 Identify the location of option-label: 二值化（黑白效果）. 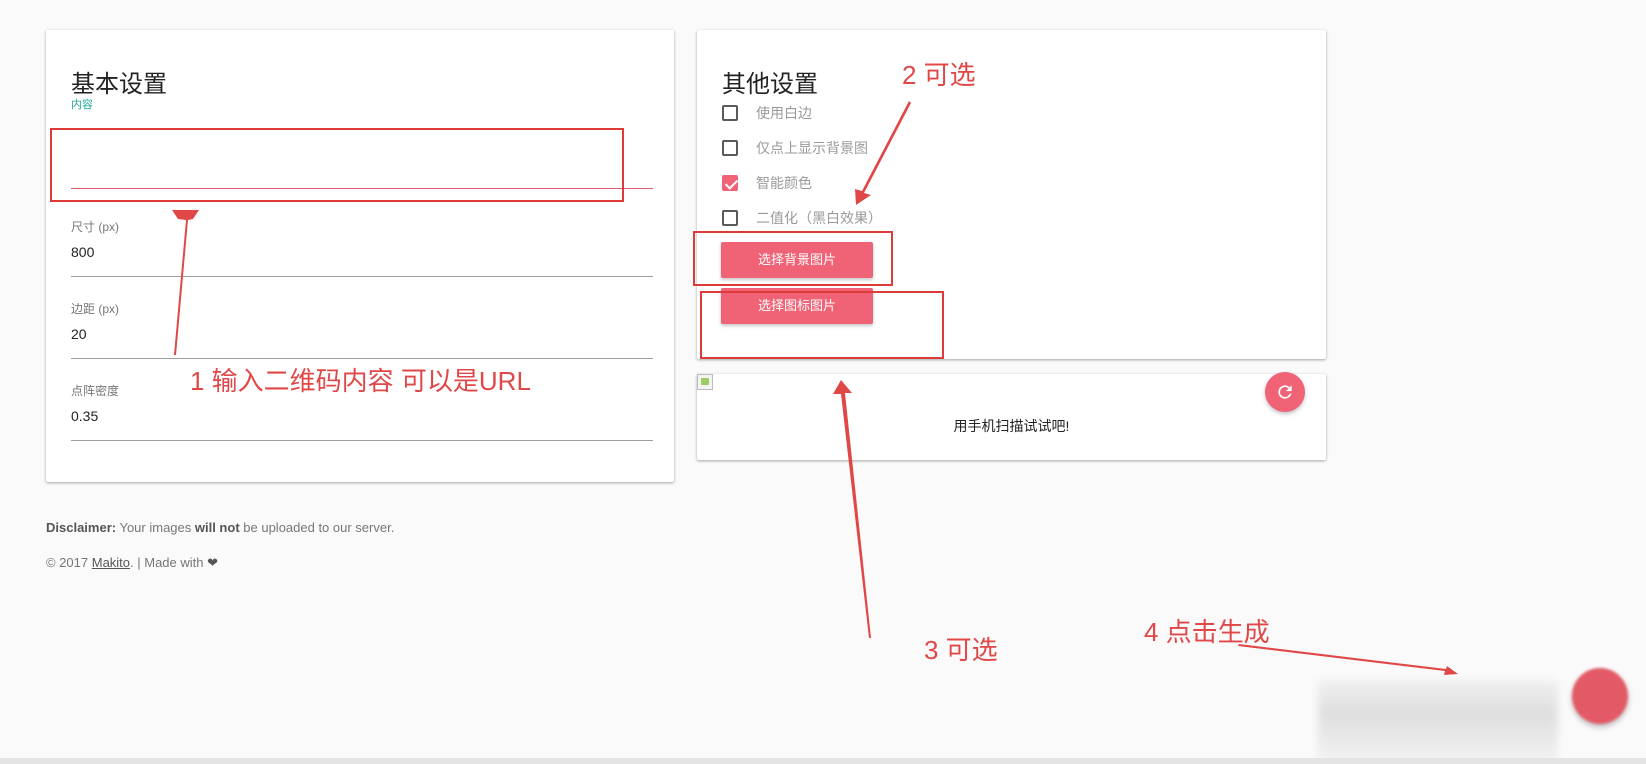
(819, 218).